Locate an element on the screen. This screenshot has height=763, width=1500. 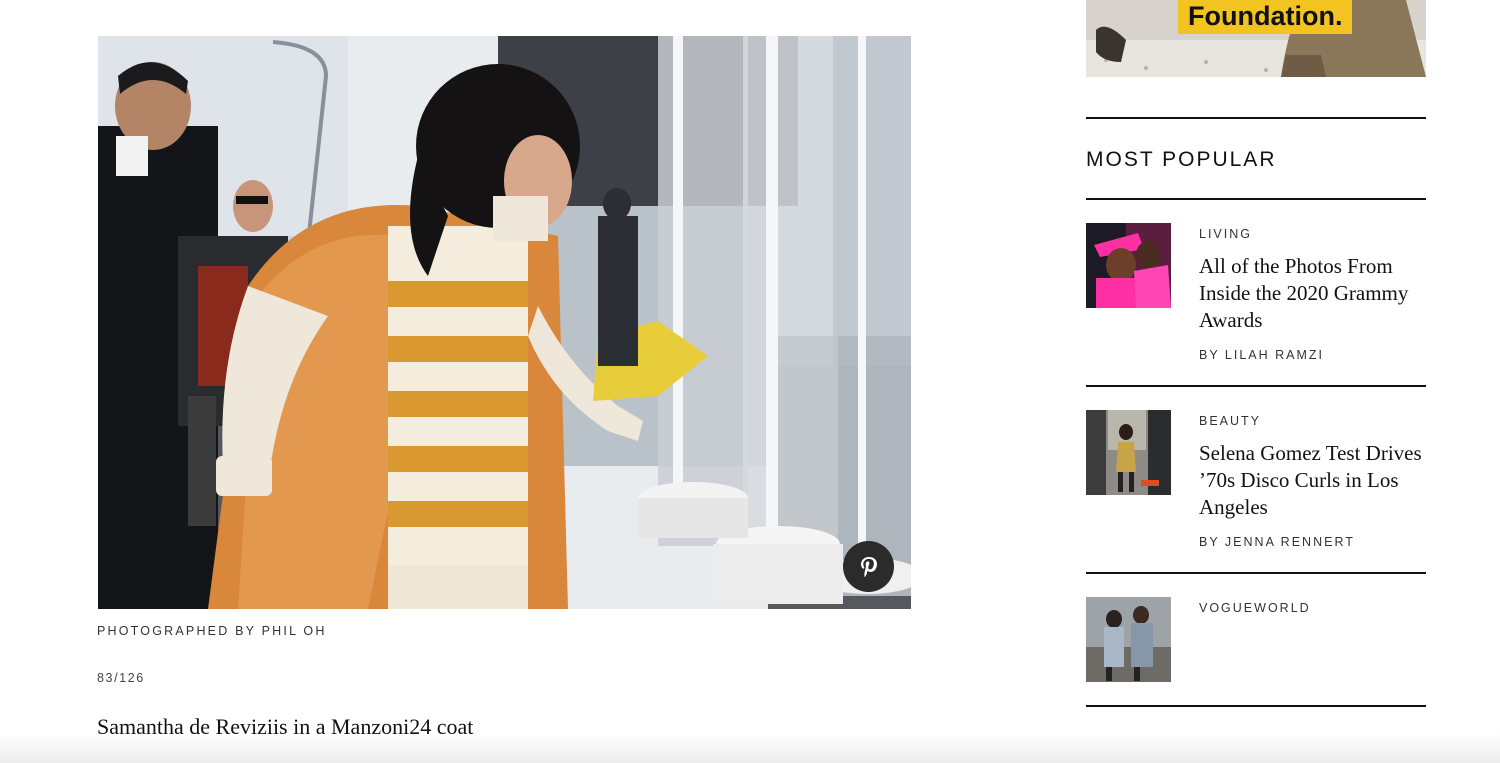
story-category: BEAUTY is located at coordinates (1230, 421).